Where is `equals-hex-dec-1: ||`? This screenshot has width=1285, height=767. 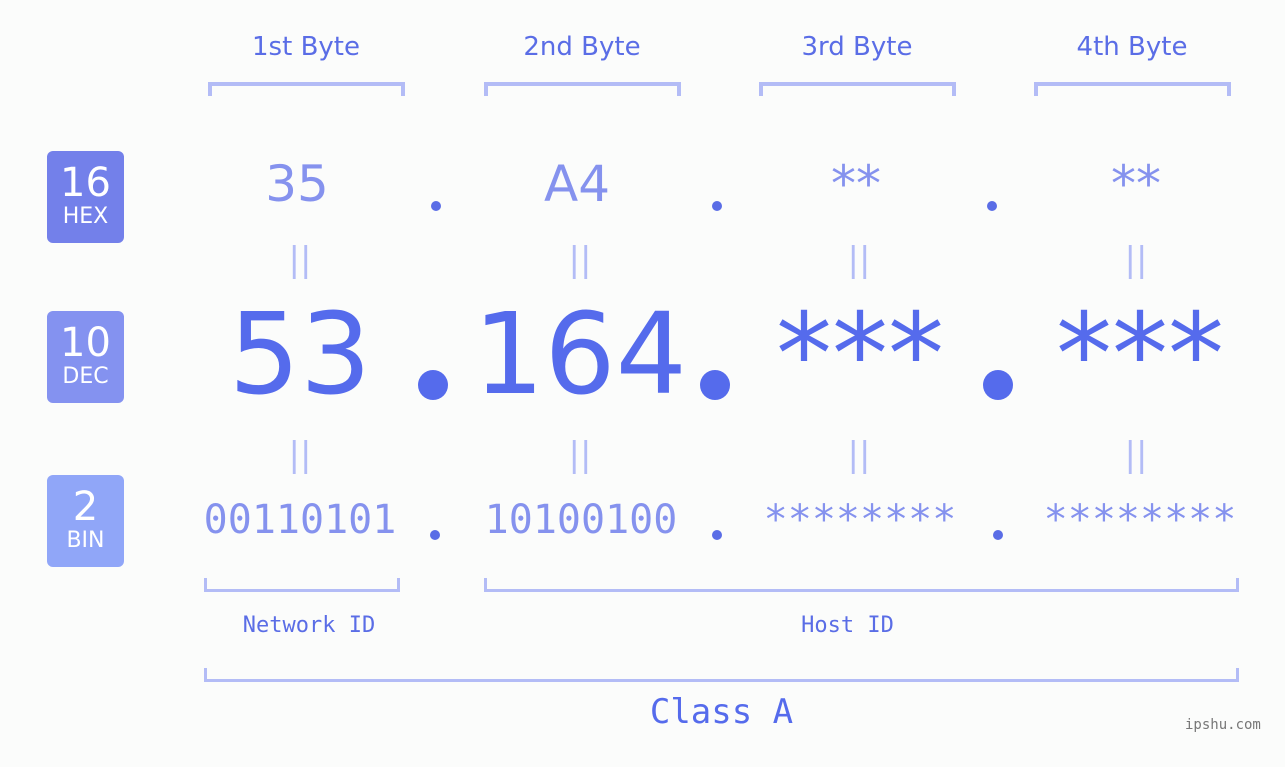
equals-hex-dec-1: || is located at coordinates (300, 260).